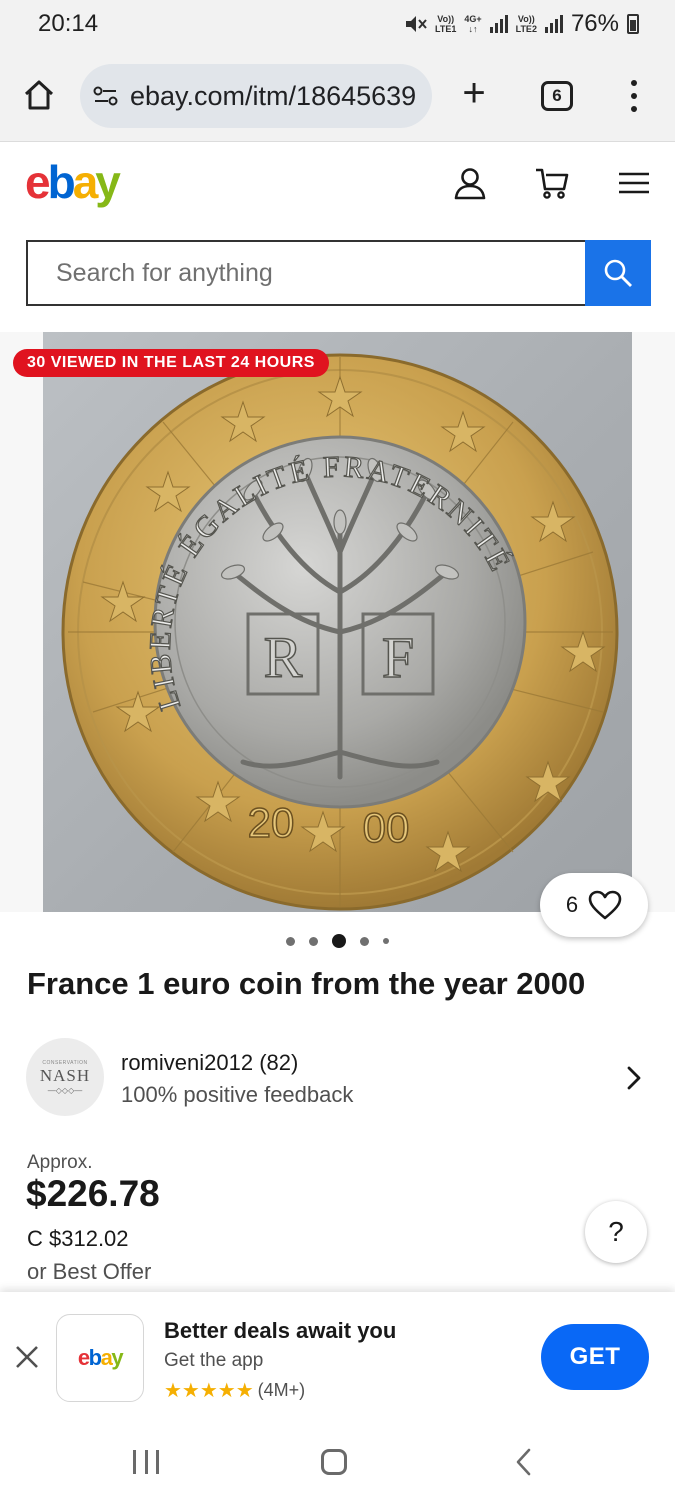 This screenshot has width=675, height=1500. What do you see at coordinates (281, 1390) in the screenshot?
I see `rating-count: (4M+)` at bounding box center [281, 1390].